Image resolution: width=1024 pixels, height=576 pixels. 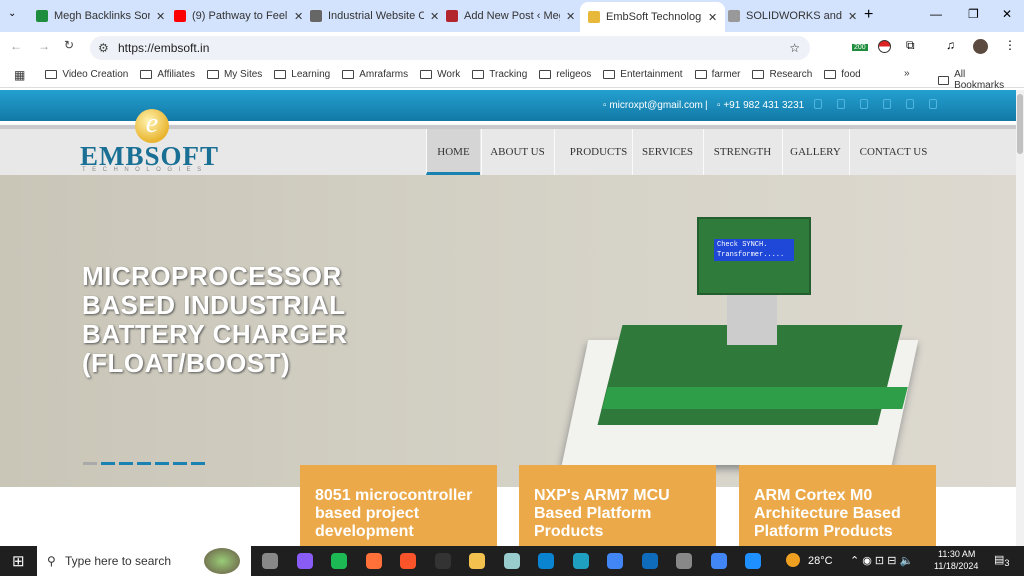 What do you see at coordinates (598, 152) in the screenshot?
I see `nav-products: PRODUCTS` at bounding box center [598, 152].